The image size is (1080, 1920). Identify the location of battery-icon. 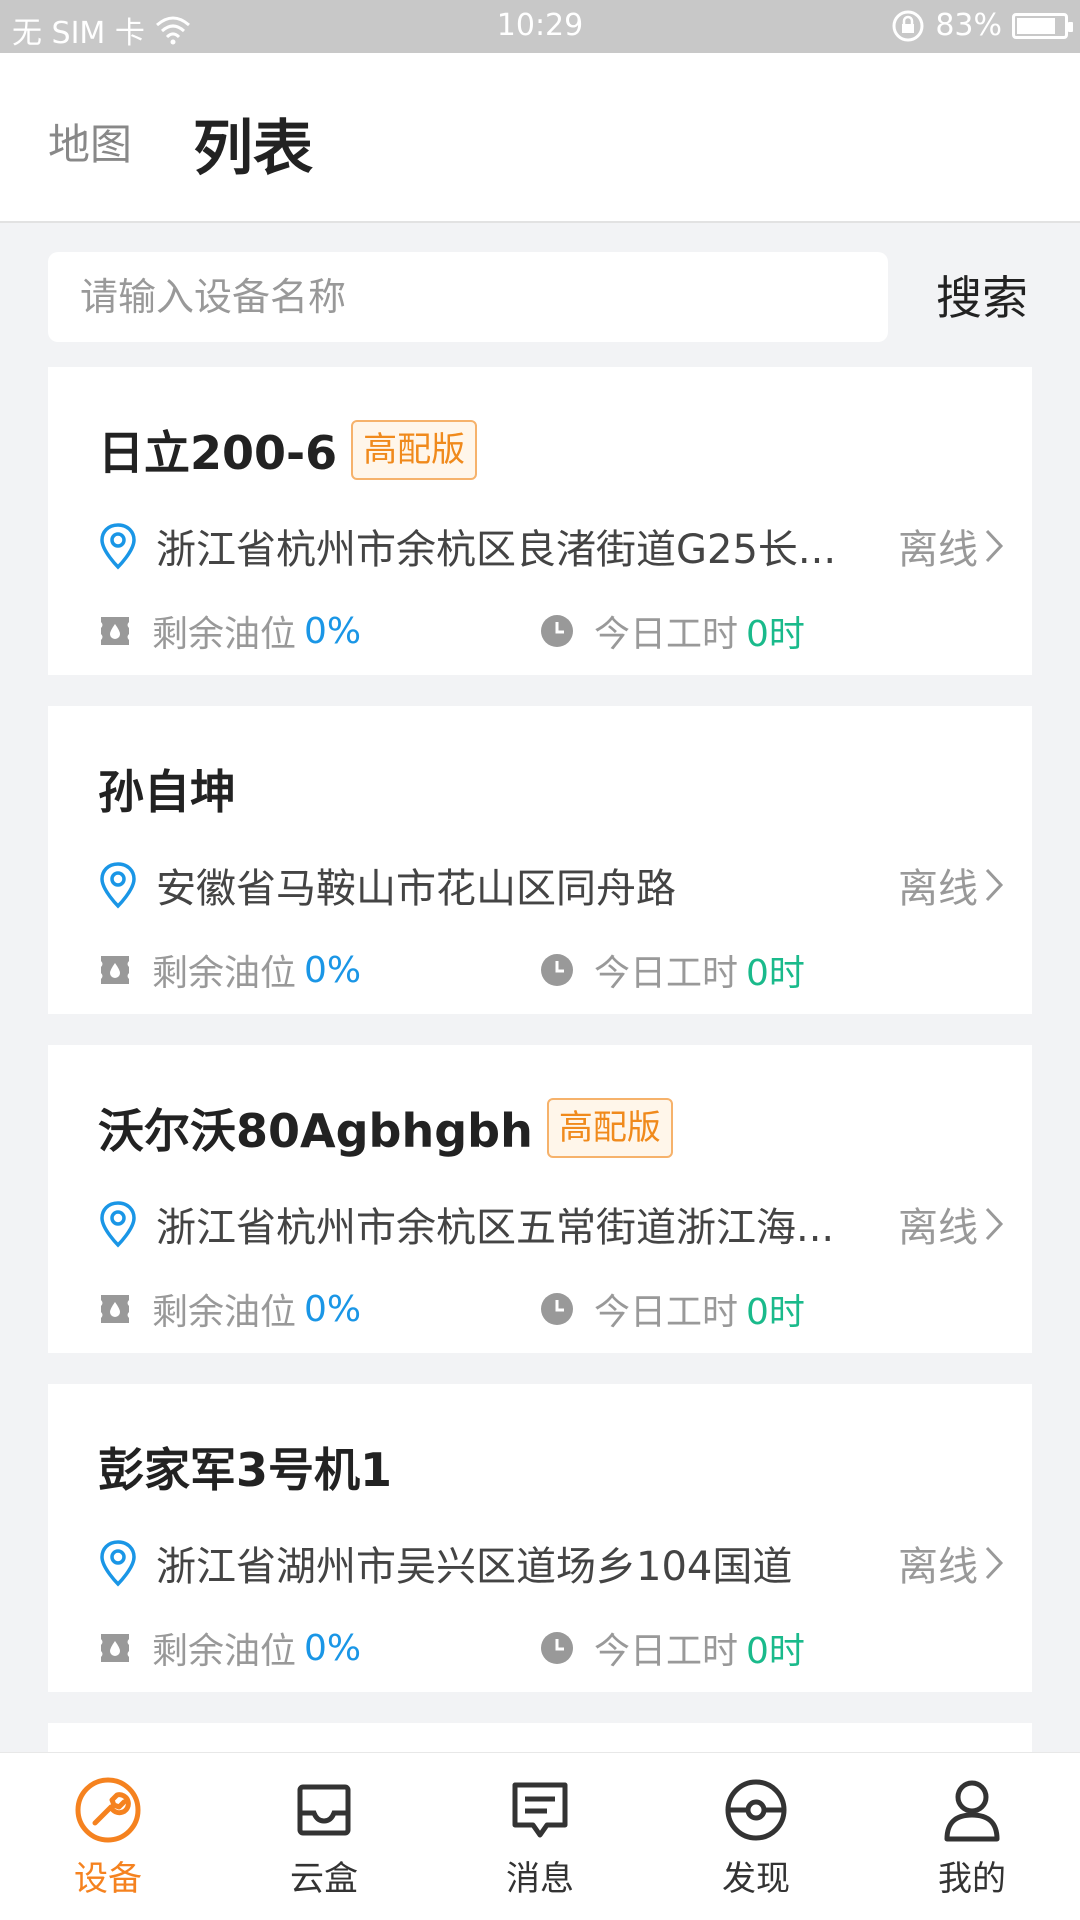
(1042, 25).